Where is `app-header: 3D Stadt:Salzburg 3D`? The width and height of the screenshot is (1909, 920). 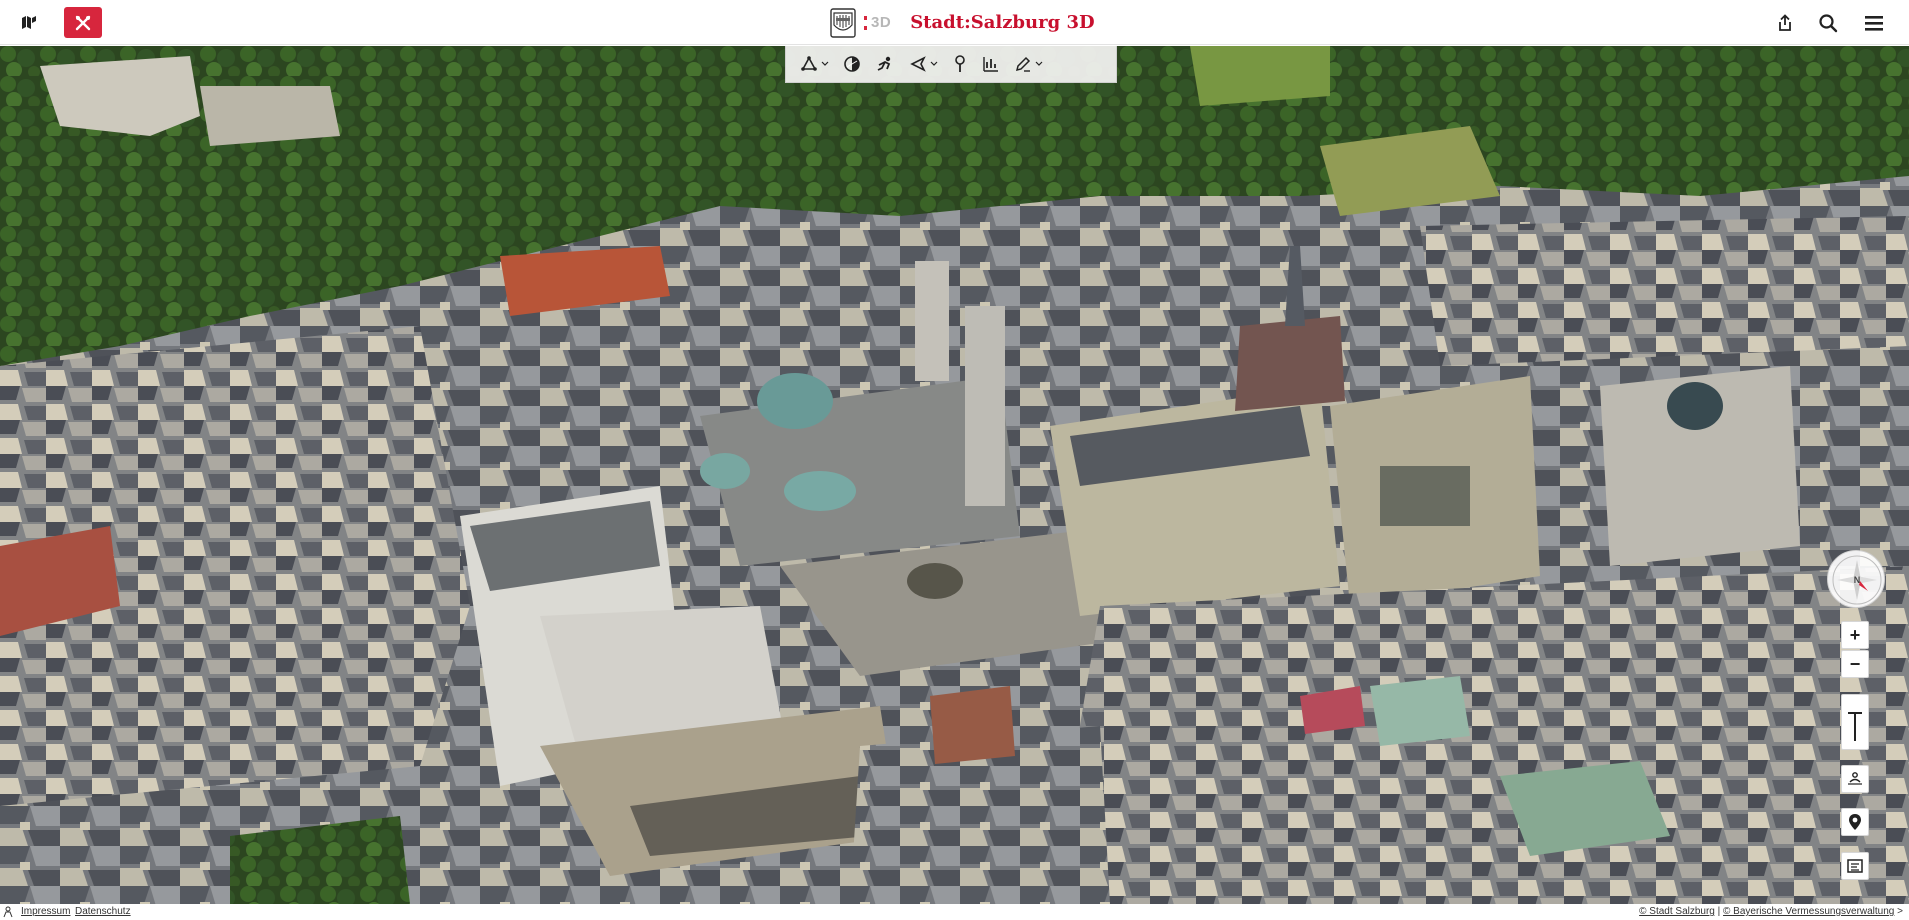
app-header: 3D Stadt:Salzburg 3D is located at coordinates (954, 22).